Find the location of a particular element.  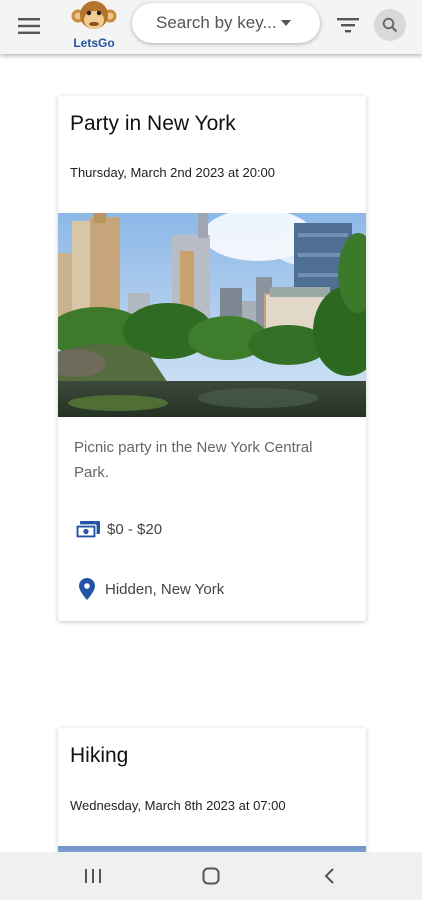

search-icon is located at coordinates (390, 25).